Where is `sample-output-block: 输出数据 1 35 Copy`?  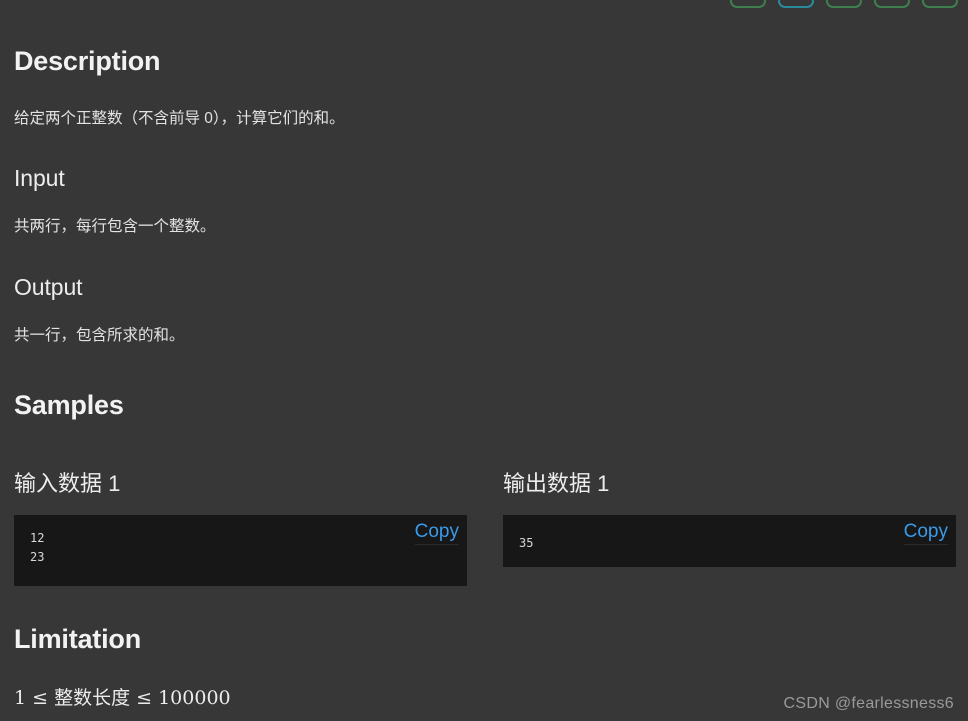
sample-output-block: 输出数据 1 35 Copy is located at coordinates (729, 516).